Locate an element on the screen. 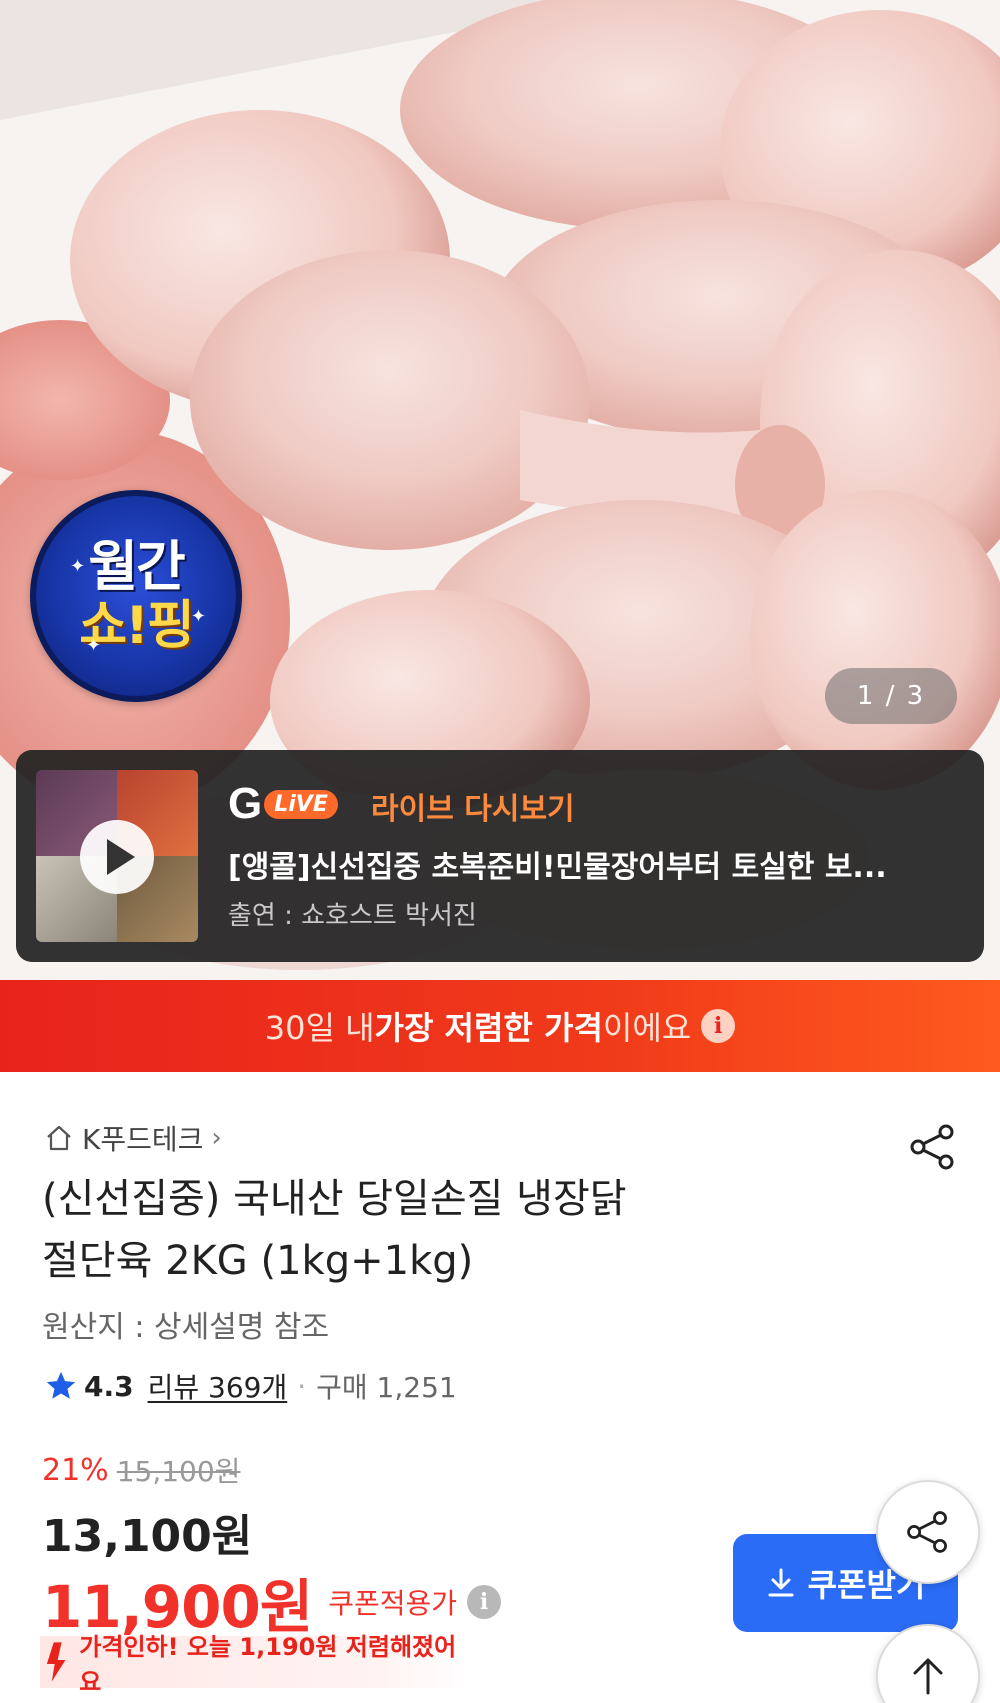 Image resolution: width=1000 pixels, height=1703 pixels. chevron-right-icon: › is located at coordinates (216, 1138).